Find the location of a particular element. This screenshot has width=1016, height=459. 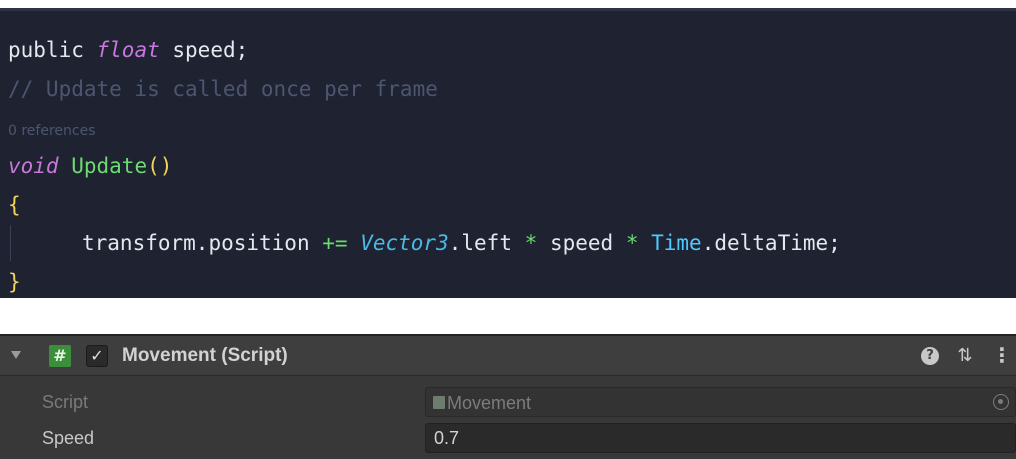

codelens-references: 0 references is located at coordinates (52, 128).